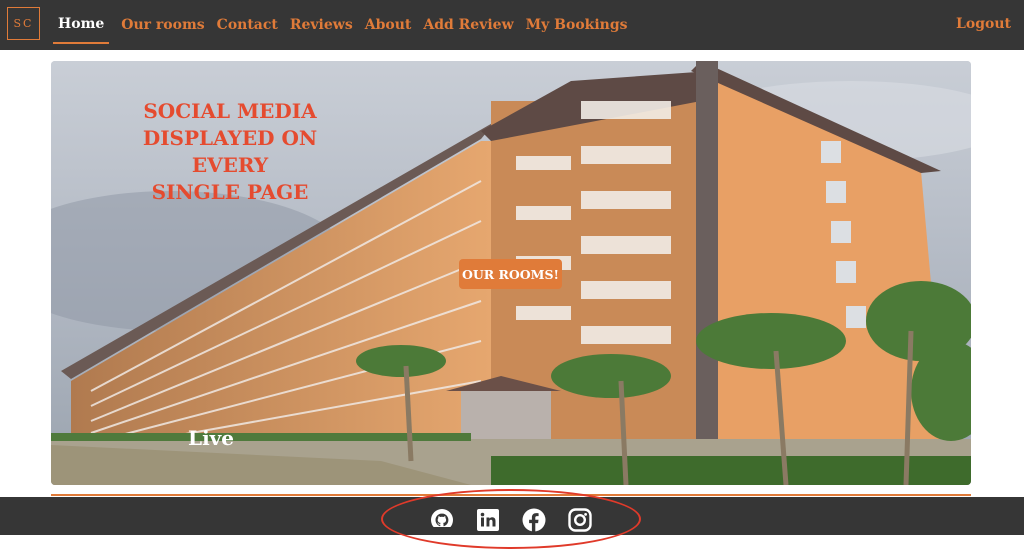 Image resolution: width=1024 pixels, height=549 pixels. What do you see at coordinates (23, 23) in the screenshot?
I see `logo: SC` at bounding box center [23, 23].